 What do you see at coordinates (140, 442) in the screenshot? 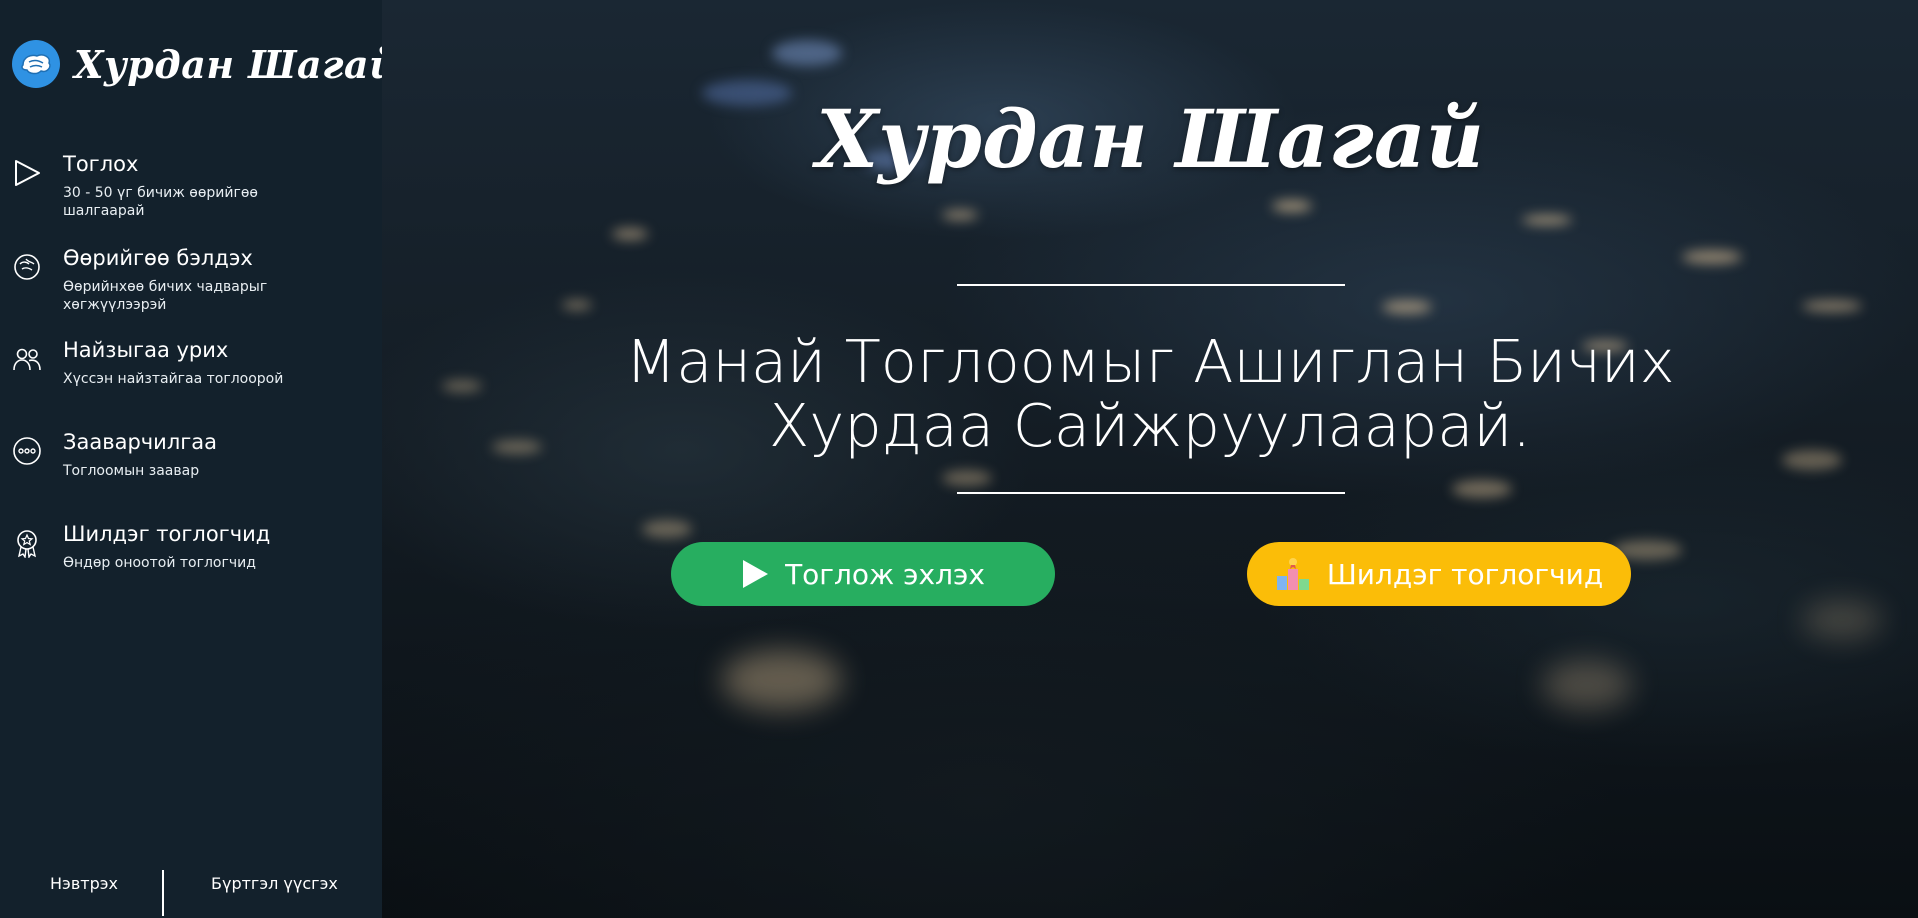
I see `sidebar-item-title: Зааварчилгаа` at bounding box center [140, 442].